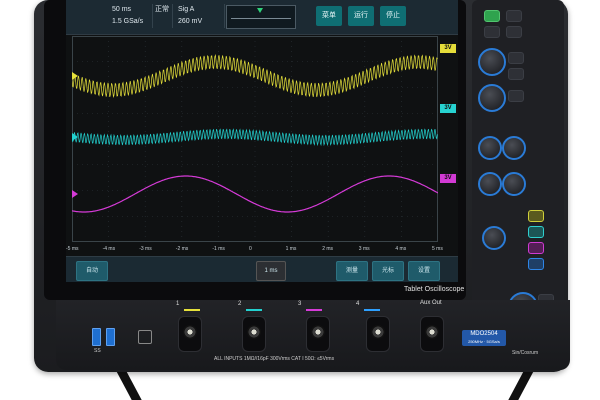 This screenshot has width=600, height=400. Describe the element at coordinates (128, 21) in the screenshot. I see `samplerate-value: 1.5 GSa/s` at that location.